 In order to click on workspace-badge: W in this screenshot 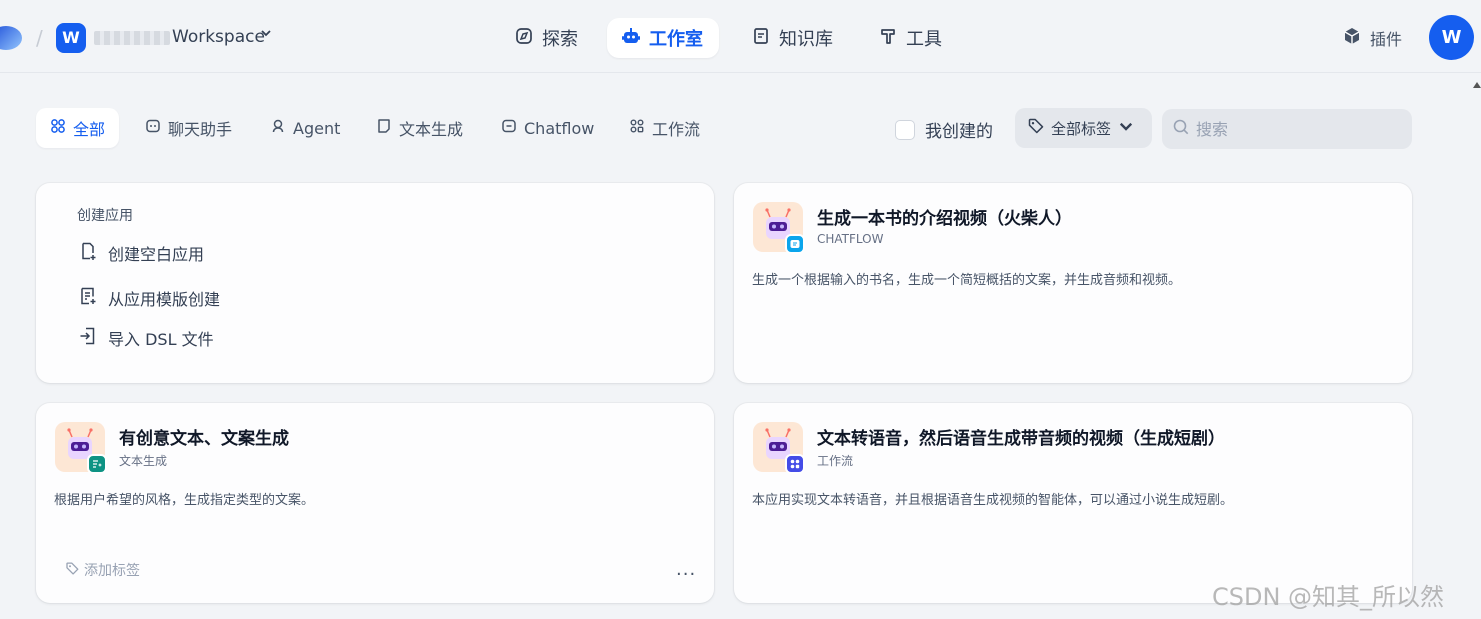, I will do `click(71, 38)`.